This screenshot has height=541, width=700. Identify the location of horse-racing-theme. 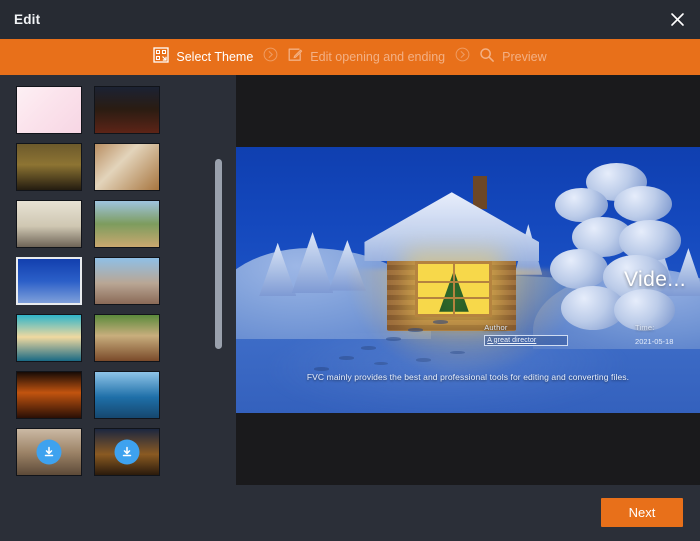
(127, 338).